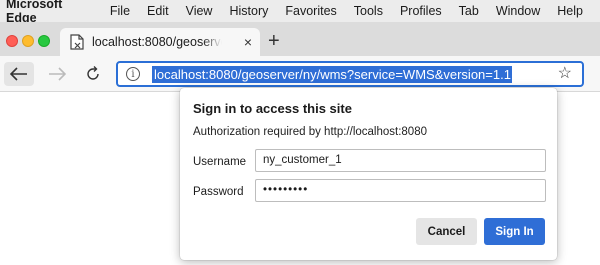 The height and width of the screenshot is (265, 600). I want to click on menu-file: File, so click(120, 11).